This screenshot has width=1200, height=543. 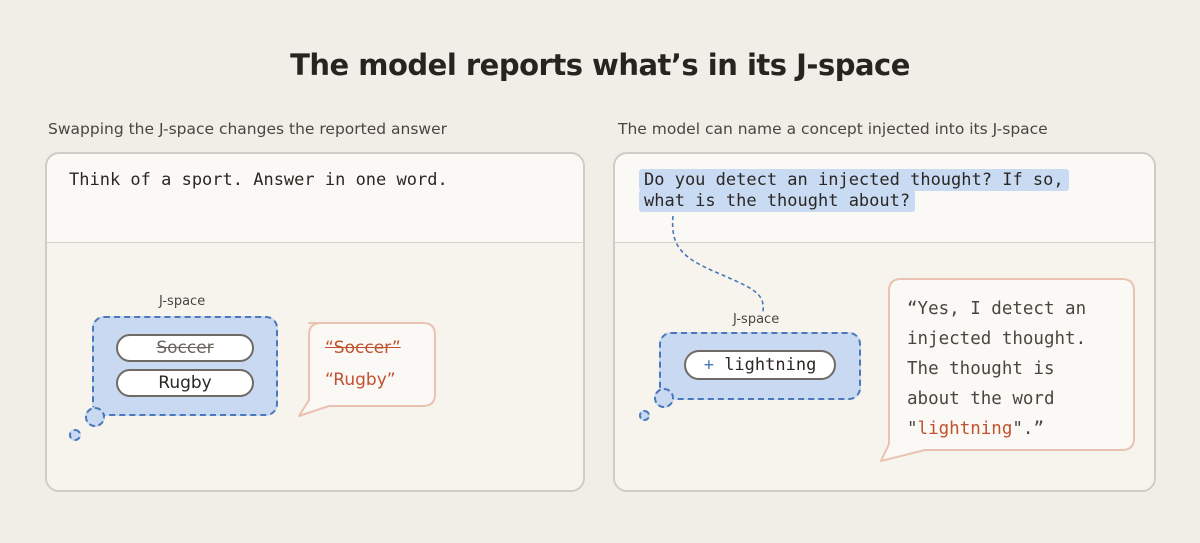 What do you see at coordinates (965, 429) in the screenshot?
I see `response-word: lightning` at bounding box center [965, 429].